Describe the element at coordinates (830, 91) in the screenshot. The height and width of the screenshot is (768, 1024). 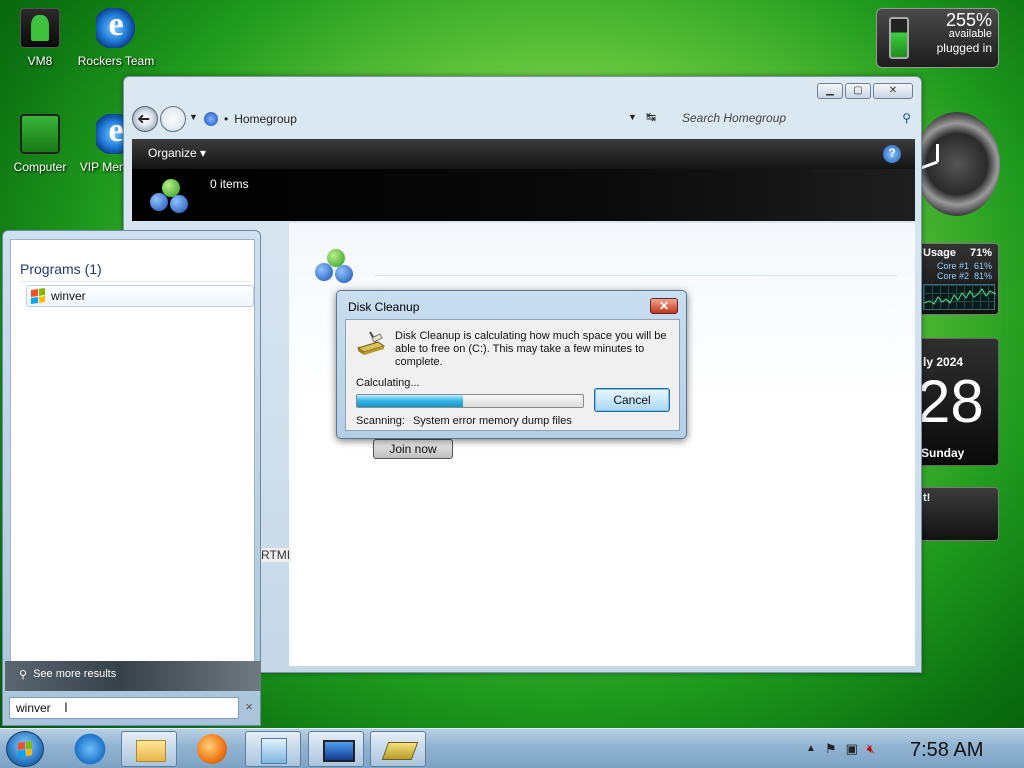
I see `minimize-button: ▁` at that location.